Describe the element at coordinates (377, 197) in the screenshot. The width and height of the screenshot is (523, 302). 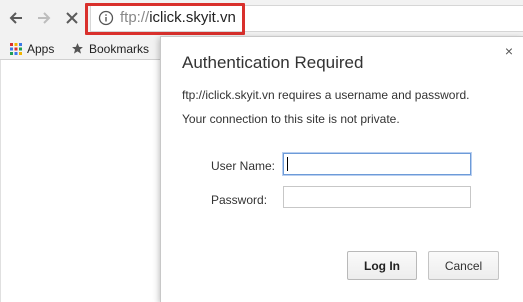
I see `password-field` at that location.